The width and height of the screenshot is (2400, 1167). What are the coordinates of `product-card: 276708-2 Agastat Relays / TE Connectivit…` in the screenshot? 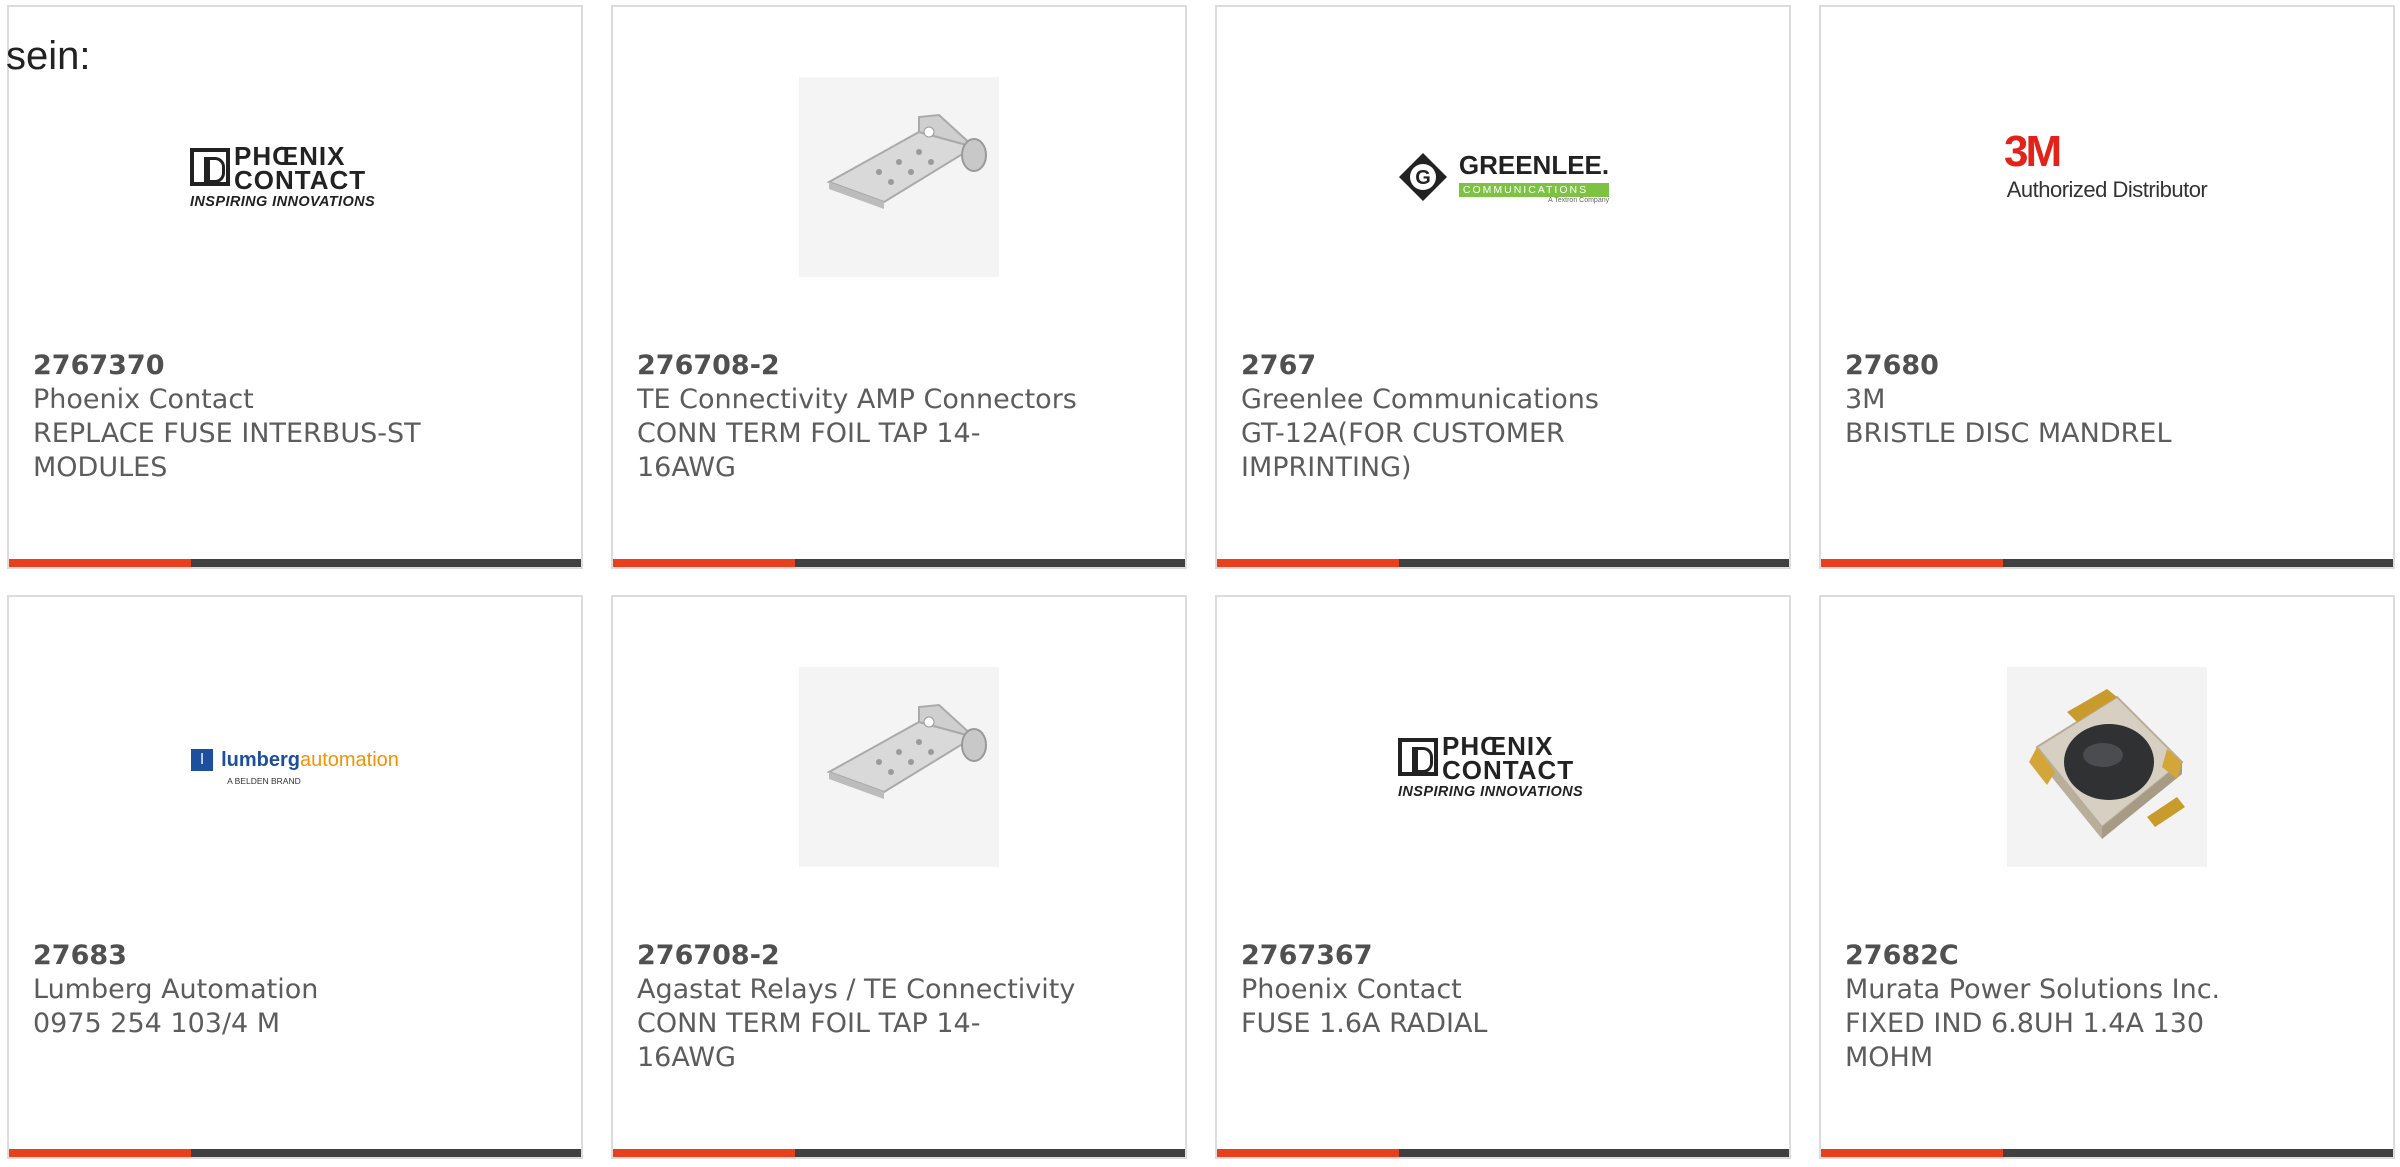 It's located at (899, 877).